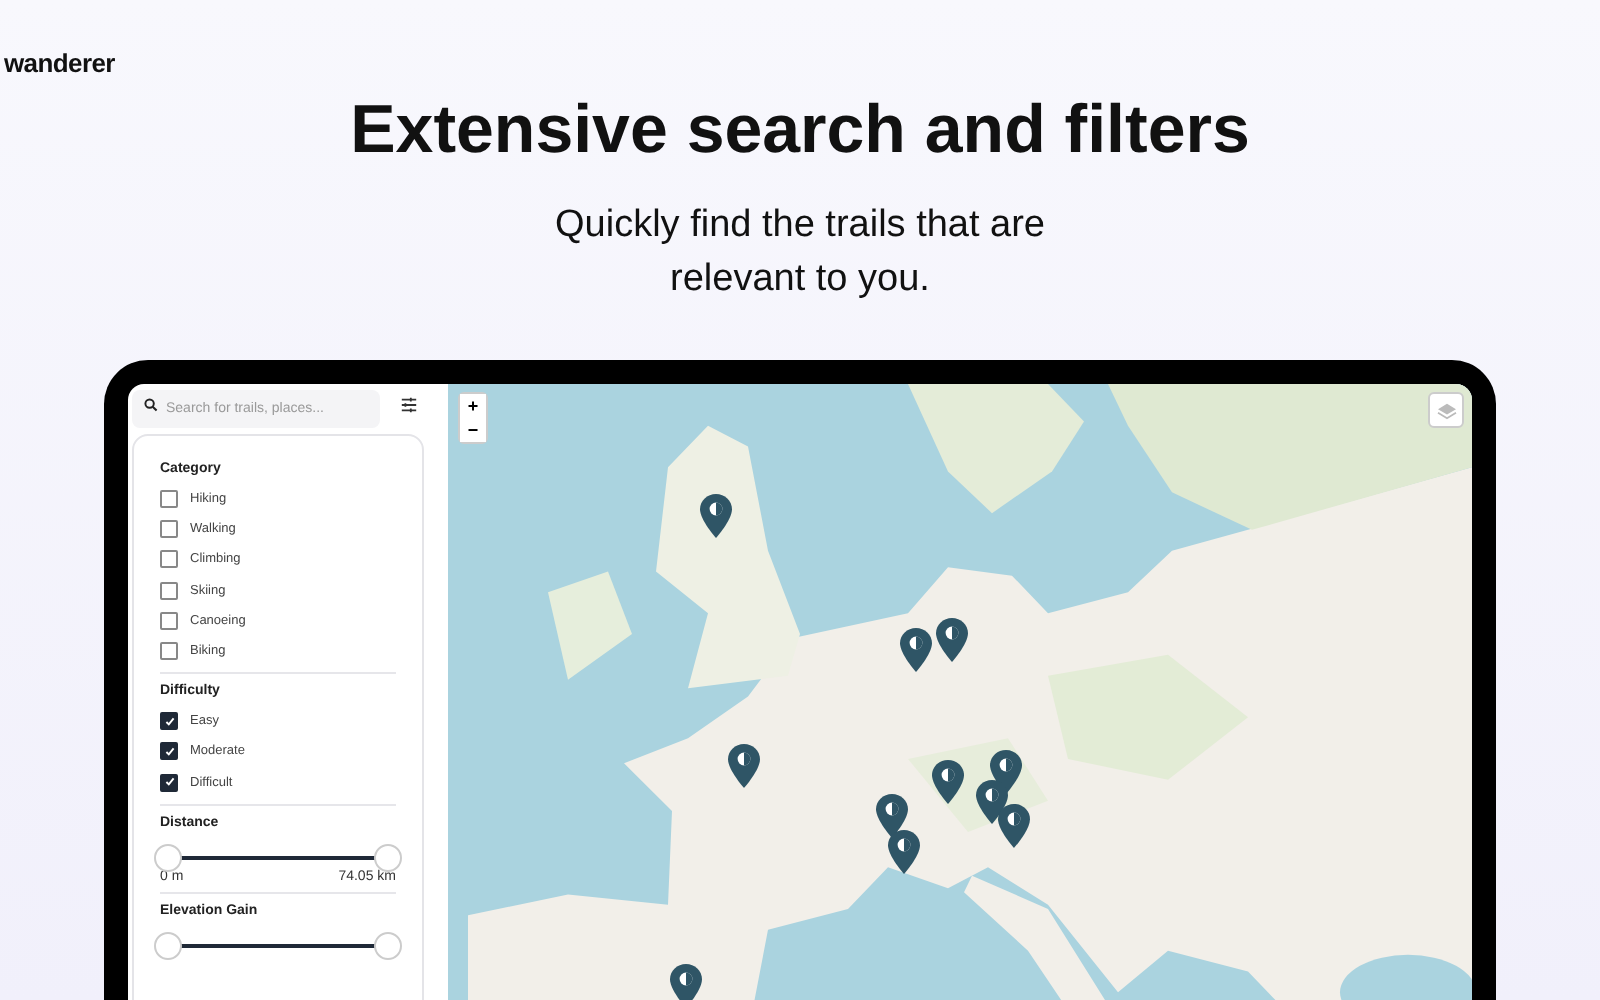 This screenshot has height=1000, width=1600. Describe the element at coordinates (151, 405) in the screenshot. I see `search-icon` at that location.